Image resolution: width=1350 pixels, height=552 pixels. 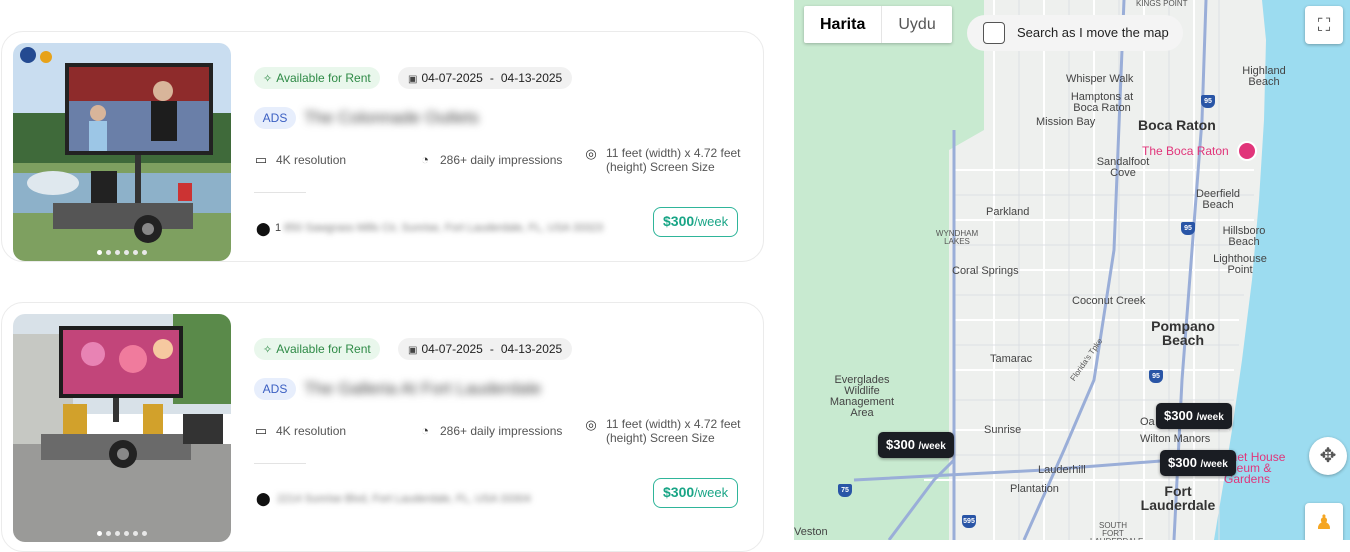 I want to click on map-type-toggle: Harita Uydu, so click(x=878, y=24).